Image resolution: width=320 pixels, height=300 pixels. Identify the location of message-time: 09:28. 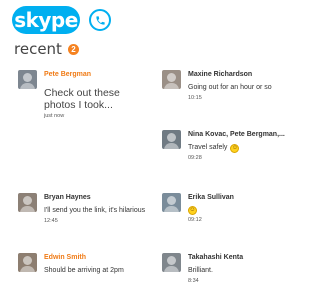
(195, 158).